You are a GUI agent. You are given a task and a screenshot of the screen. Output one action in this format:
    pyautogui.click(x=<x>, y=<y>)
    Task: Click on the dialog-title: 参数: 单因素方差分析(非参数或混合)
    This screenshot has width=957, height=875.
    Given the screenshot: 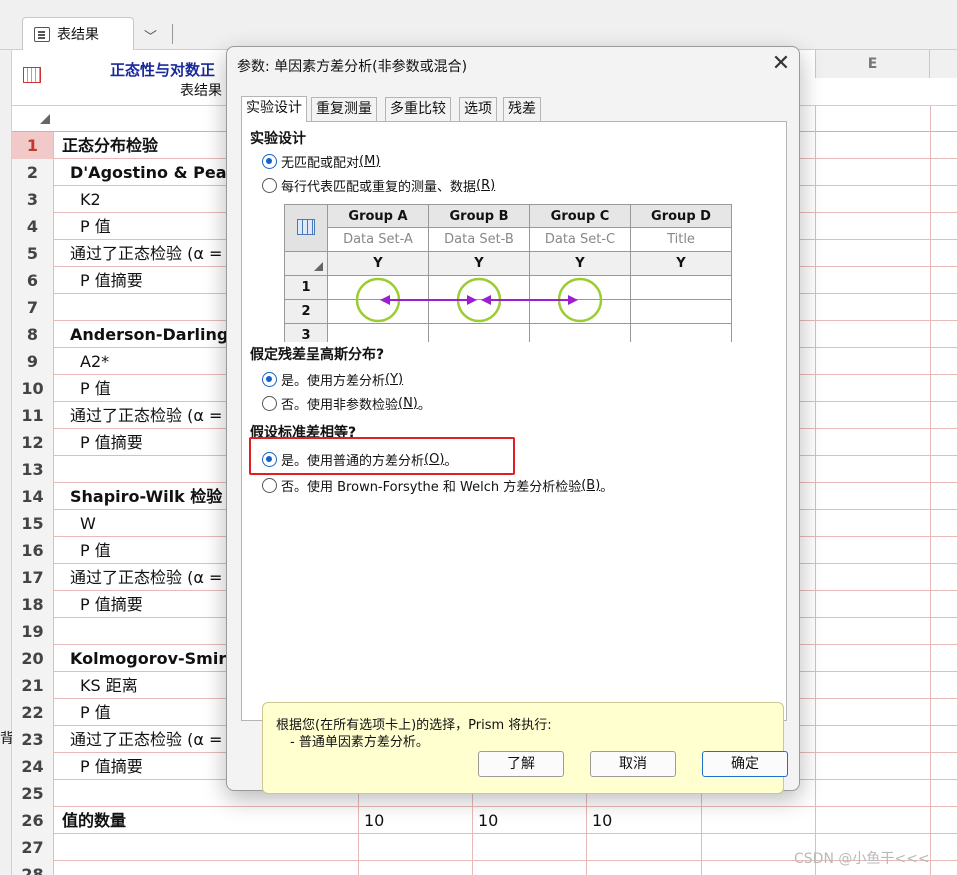 What is the action you would take?
    pyautogui.click(x=352, y=67)
    